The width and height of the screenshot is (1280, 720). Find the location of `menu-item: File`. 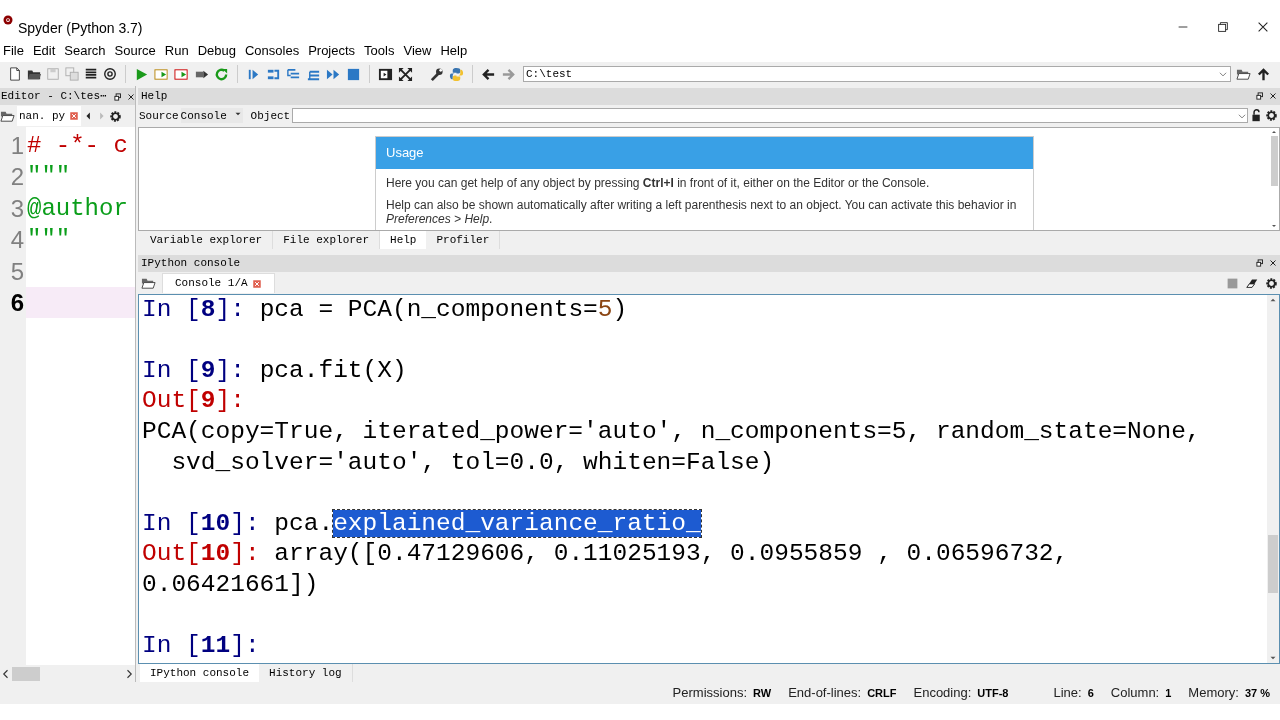

menu-item: File is located at coordinates (13, 51).